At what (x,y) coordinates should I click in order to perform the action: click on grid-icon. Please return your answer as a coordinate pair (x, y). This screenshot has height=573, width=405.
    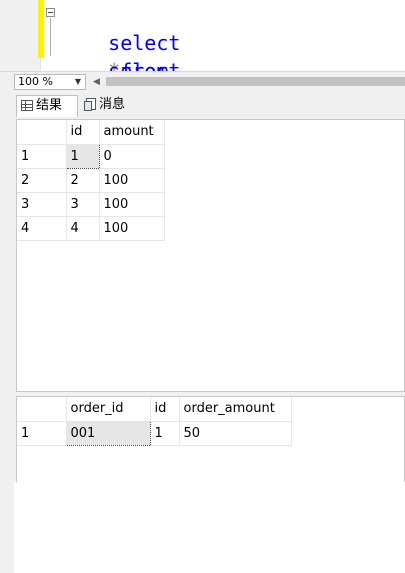
    Looking at the image, I should click on (27, 105).